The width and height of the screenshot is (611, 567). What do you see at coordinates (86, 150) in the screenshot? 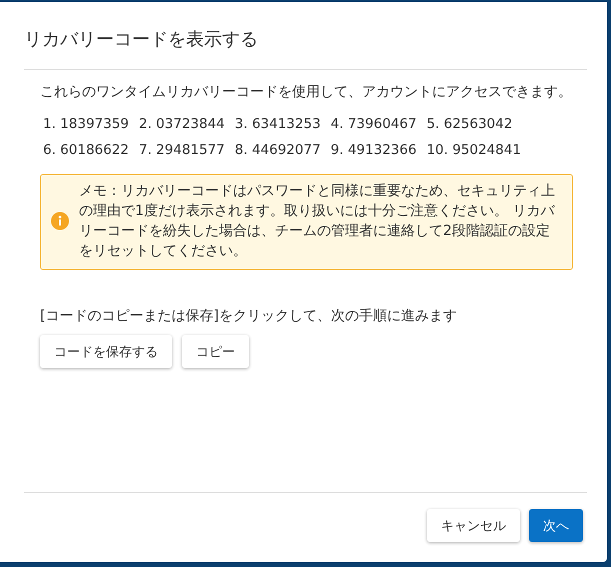
I see `recovery-code: 6. 60186622` at bounding box center [86, 150].